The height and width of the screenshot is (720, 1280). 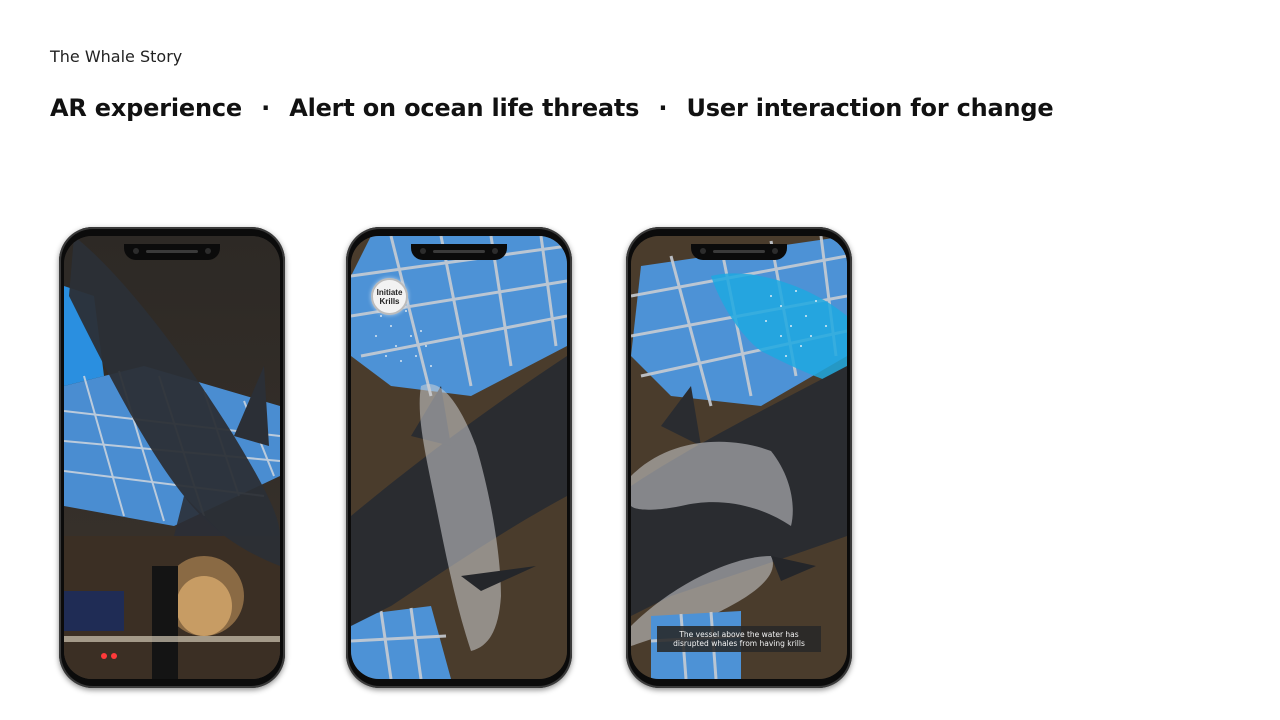 I want to click on krill-button-label: Initiate, so click(x=389, y=292).